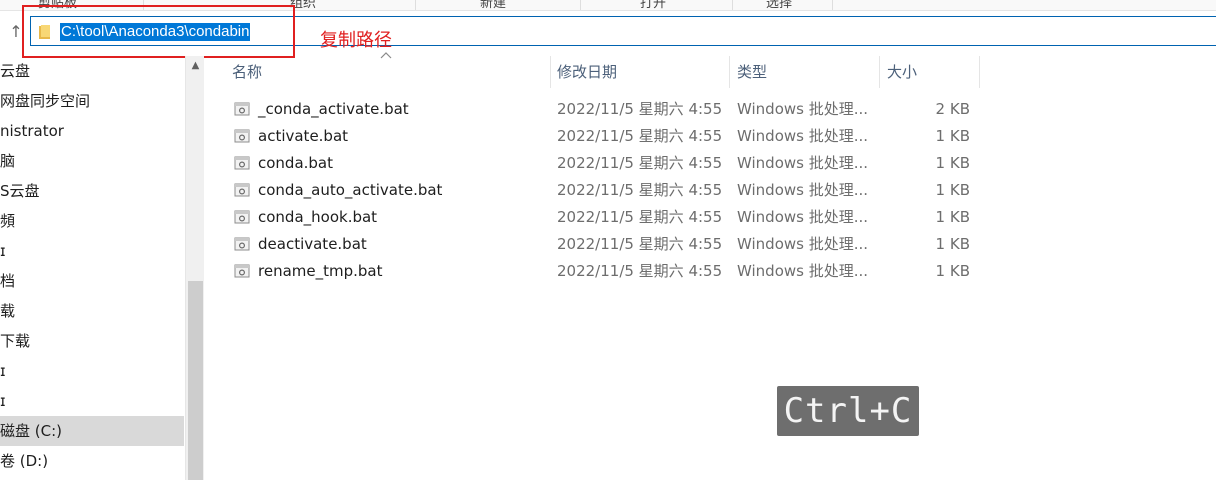  I want to click on column-header-date: 修改日期, so click(640, 72).